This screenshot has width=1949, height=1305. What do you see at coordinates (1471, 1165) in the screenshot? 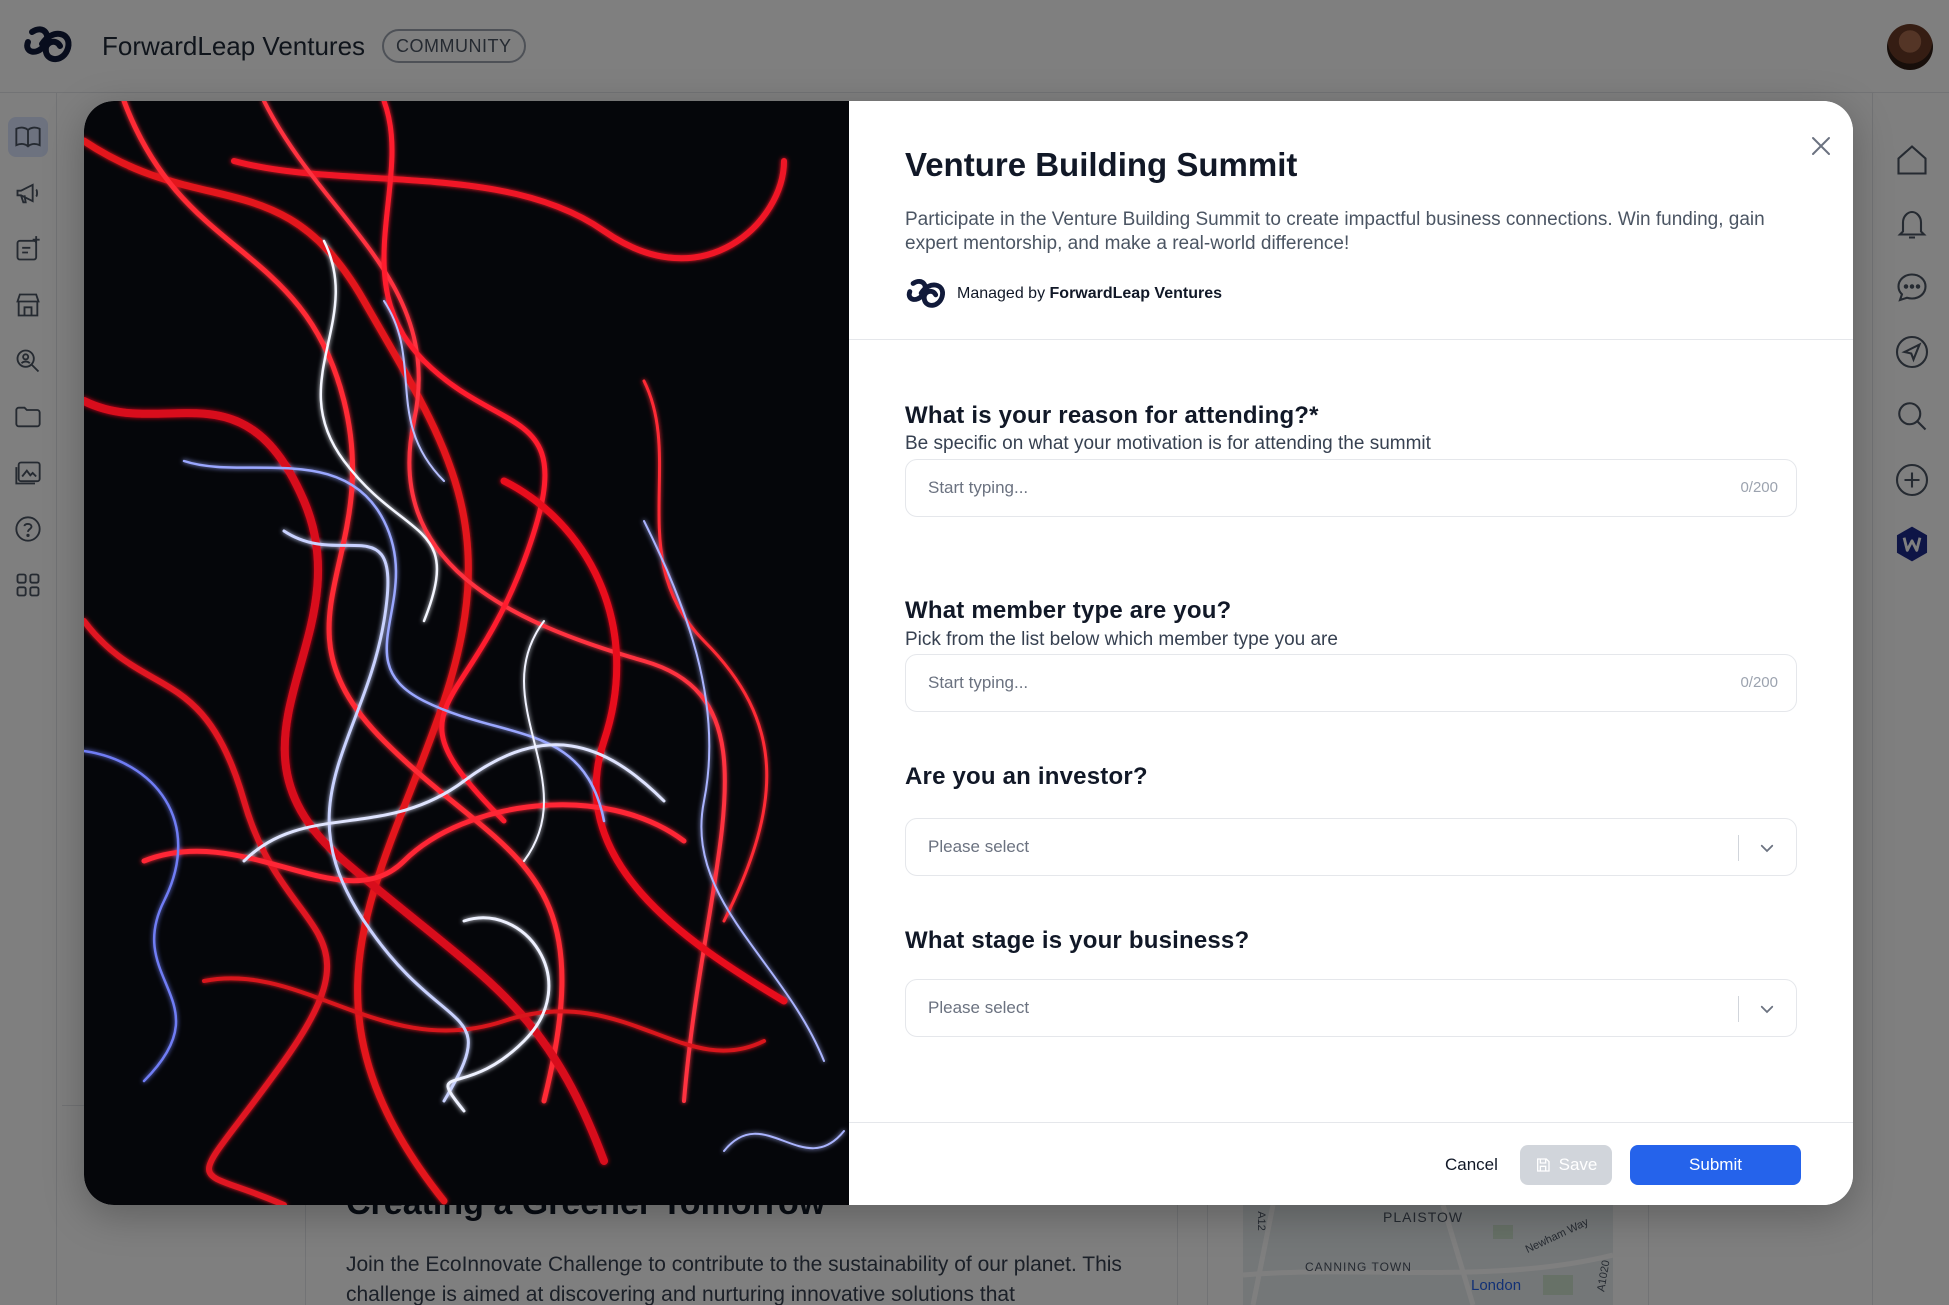
I see `cancel-button: Cancel` at bounding box center [1471, 1165].